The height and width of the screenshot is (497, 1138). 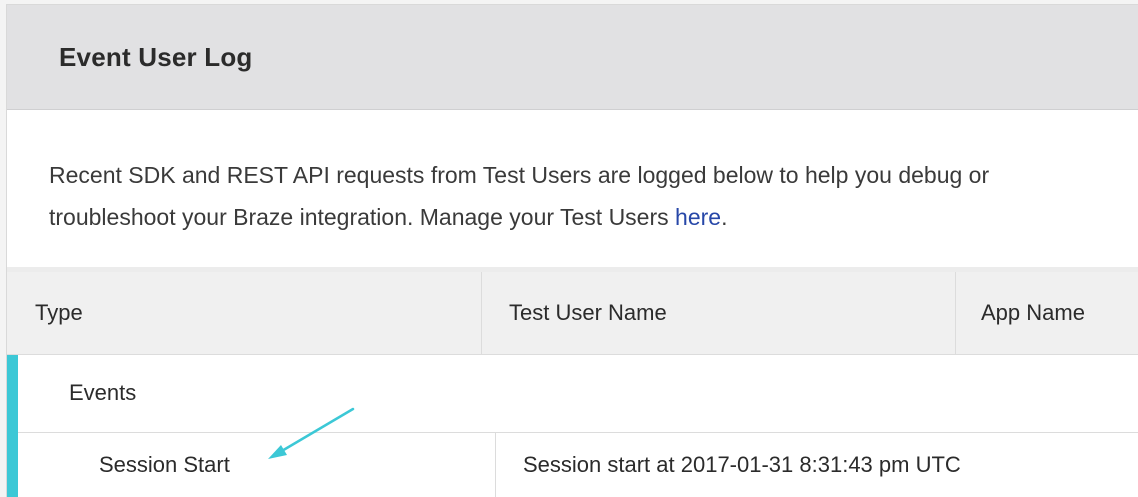 What do you see at coordinates (12, 426) in the screenshot?
I see `group-accent-bar` at bounding box center [12, 426].